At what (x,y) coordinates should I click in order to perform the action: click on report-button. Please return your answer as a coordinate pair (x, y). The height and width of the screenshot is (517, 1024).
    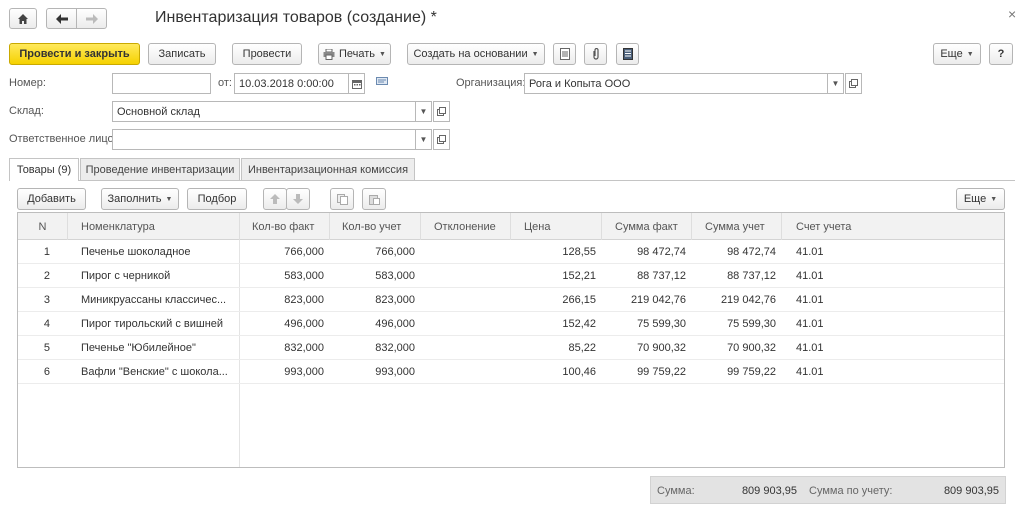
    Looking at the image, I should click on (627, 54).